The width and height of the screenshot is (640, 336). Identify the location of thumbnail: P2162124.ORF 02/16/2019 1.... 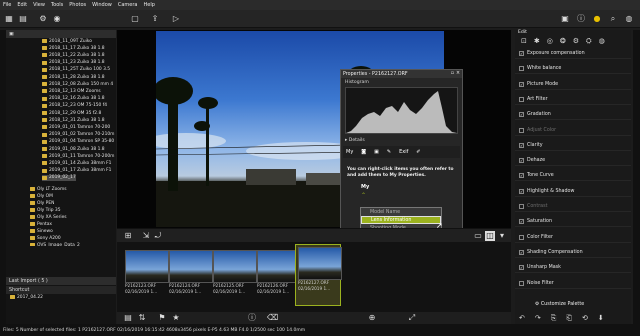
(192, 274).